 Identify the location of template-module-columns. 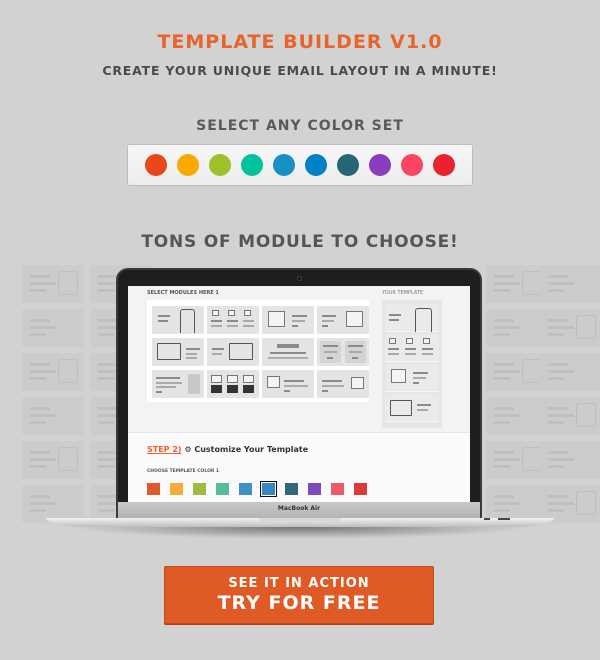
(412, 348).